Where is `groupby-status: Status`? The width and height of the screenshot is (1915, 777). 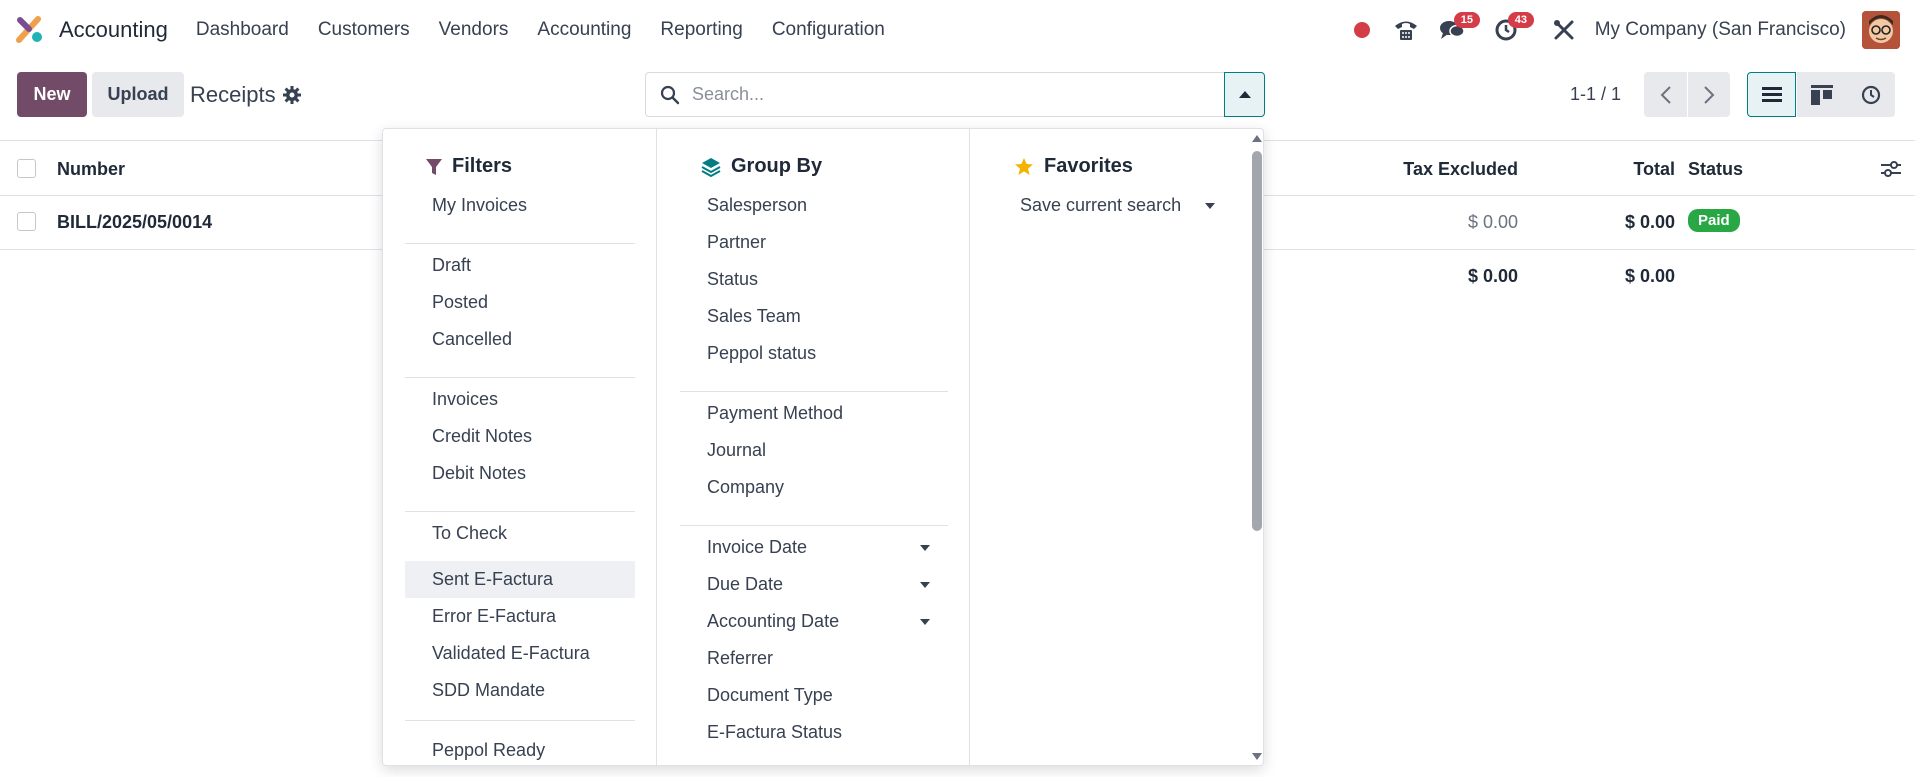
groupby-status: Status is located at coordinates (814, 279).